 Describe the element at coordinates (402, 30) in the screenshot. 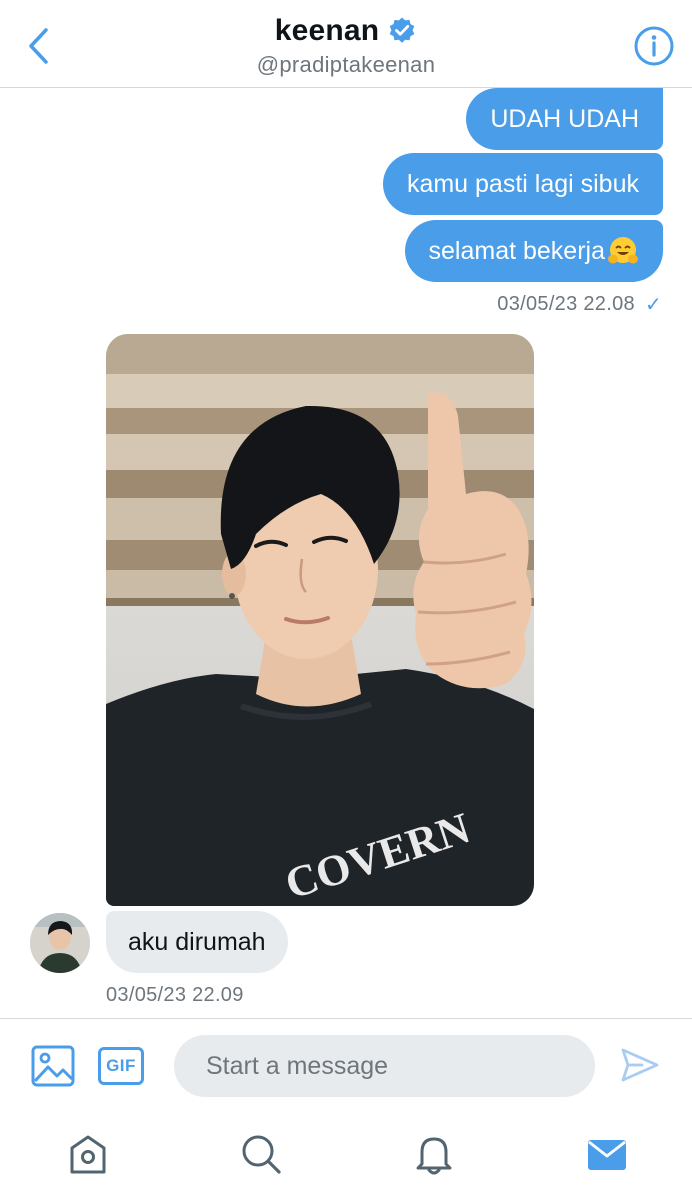

I see `verified-badge-icon` at that location.